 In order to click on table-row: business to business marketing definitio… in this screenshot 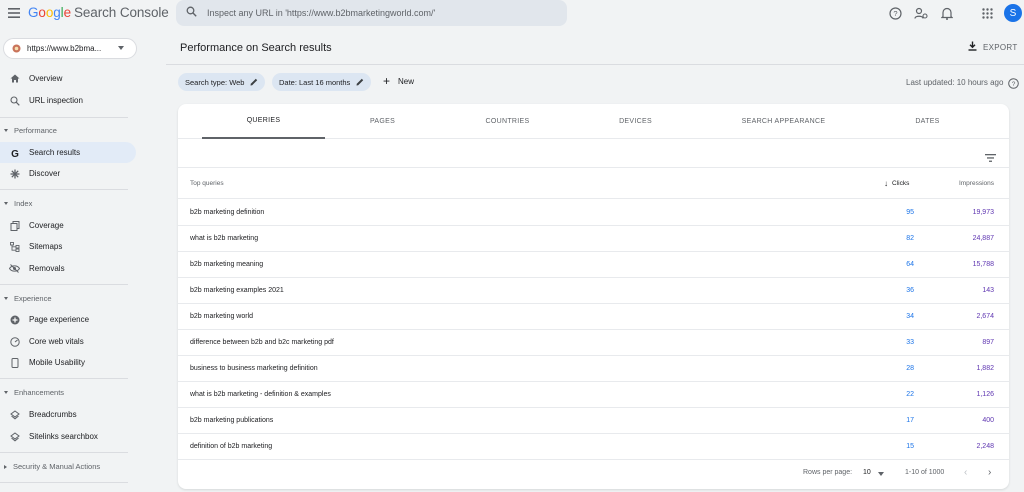, I will do `click(593, 369)`.